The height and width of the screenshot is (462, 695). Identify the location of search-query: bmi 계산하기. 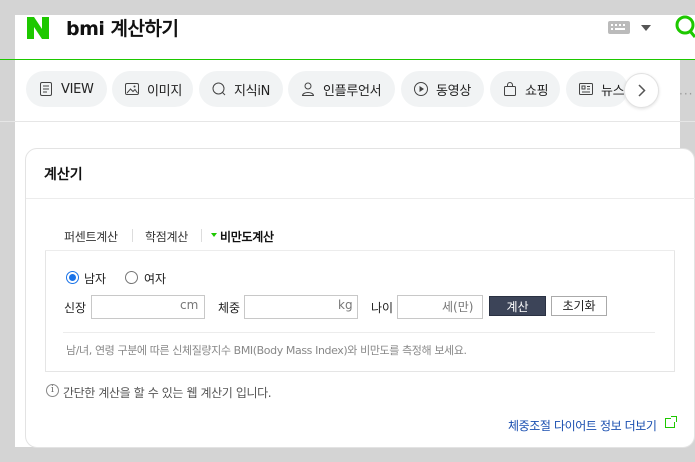
(122, 27).